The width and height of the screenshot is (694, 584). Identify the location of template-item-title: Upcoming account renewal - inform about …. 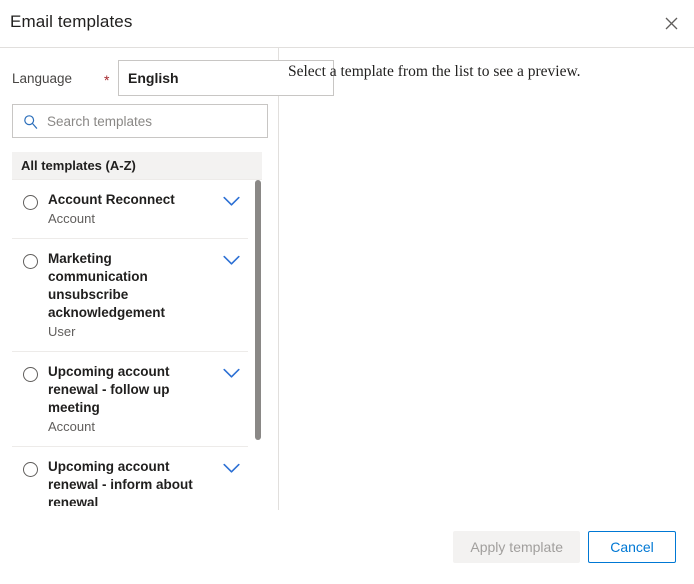
(120, 482).